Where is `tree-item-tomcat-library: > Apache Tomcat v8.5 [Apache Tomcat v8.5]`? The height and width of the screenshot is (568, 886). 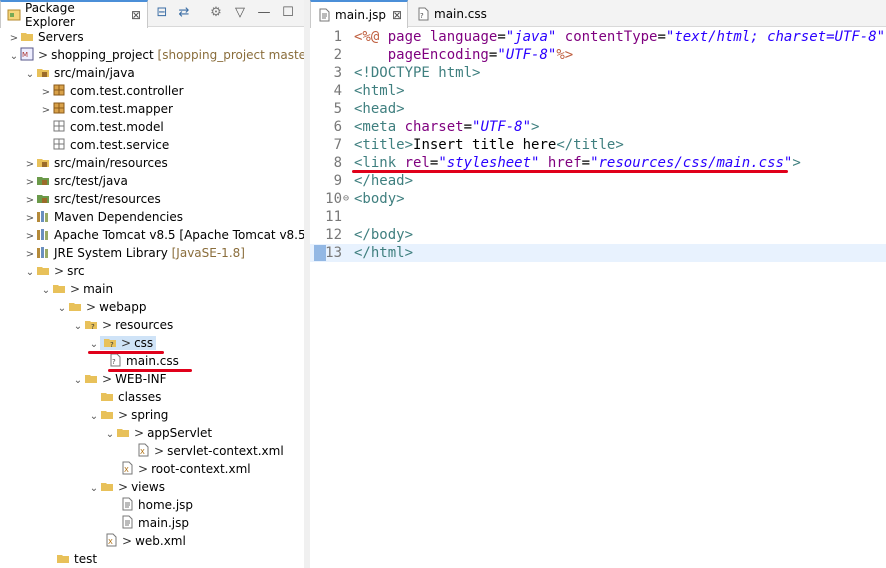
tree-item-tomcat-library: > Apache Tomcat v8.5 [Apache Tomcat v8.5] is located at coordinates (164, 235).